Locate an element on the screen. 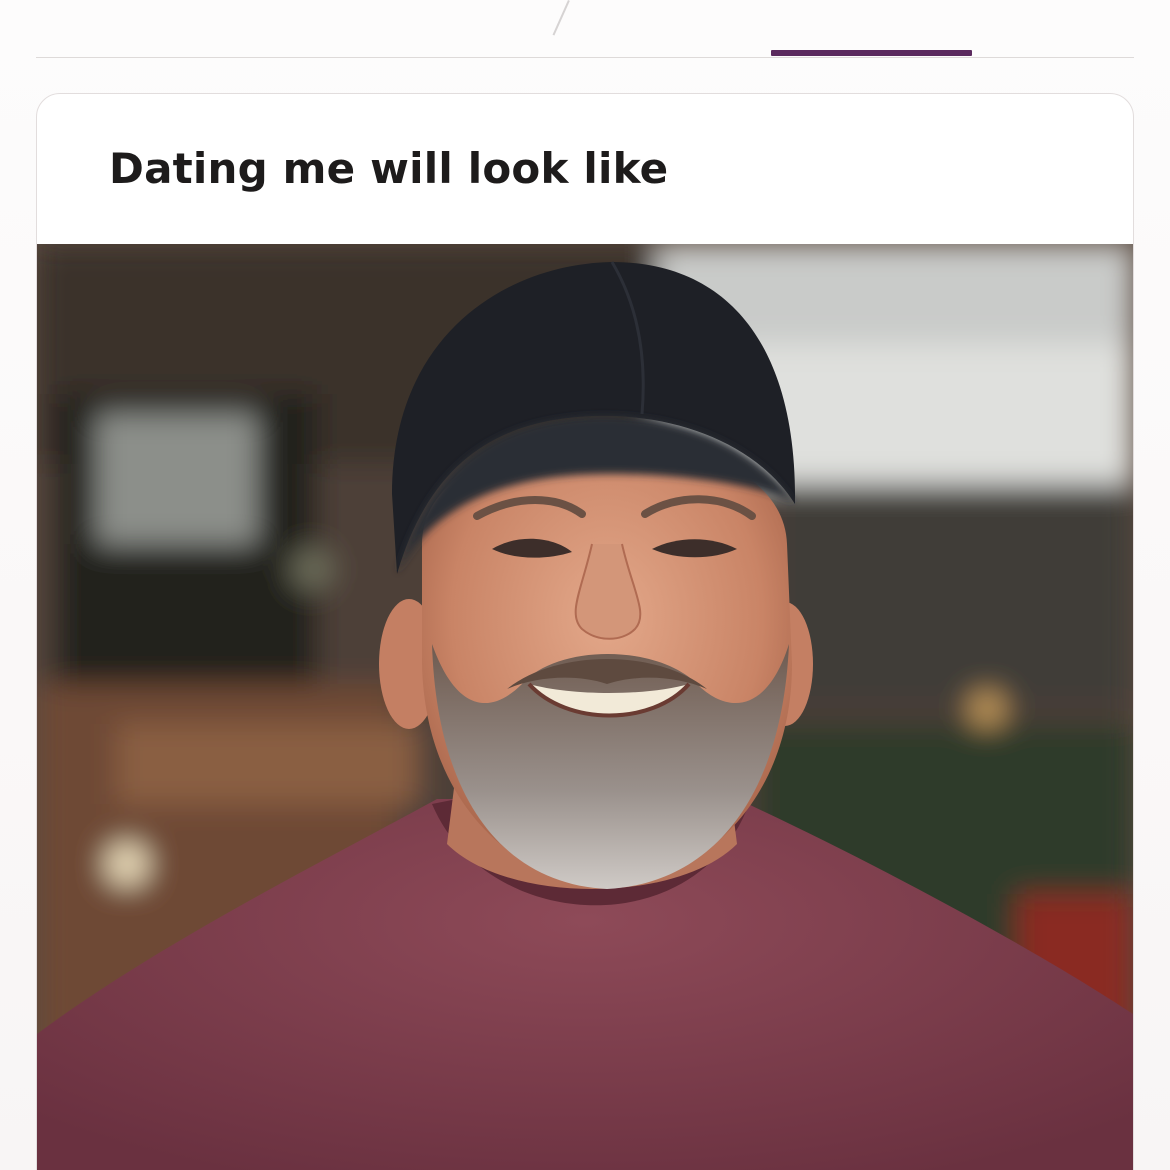  prompt-title: Dating me will look like is located at coordinates (389, 168).